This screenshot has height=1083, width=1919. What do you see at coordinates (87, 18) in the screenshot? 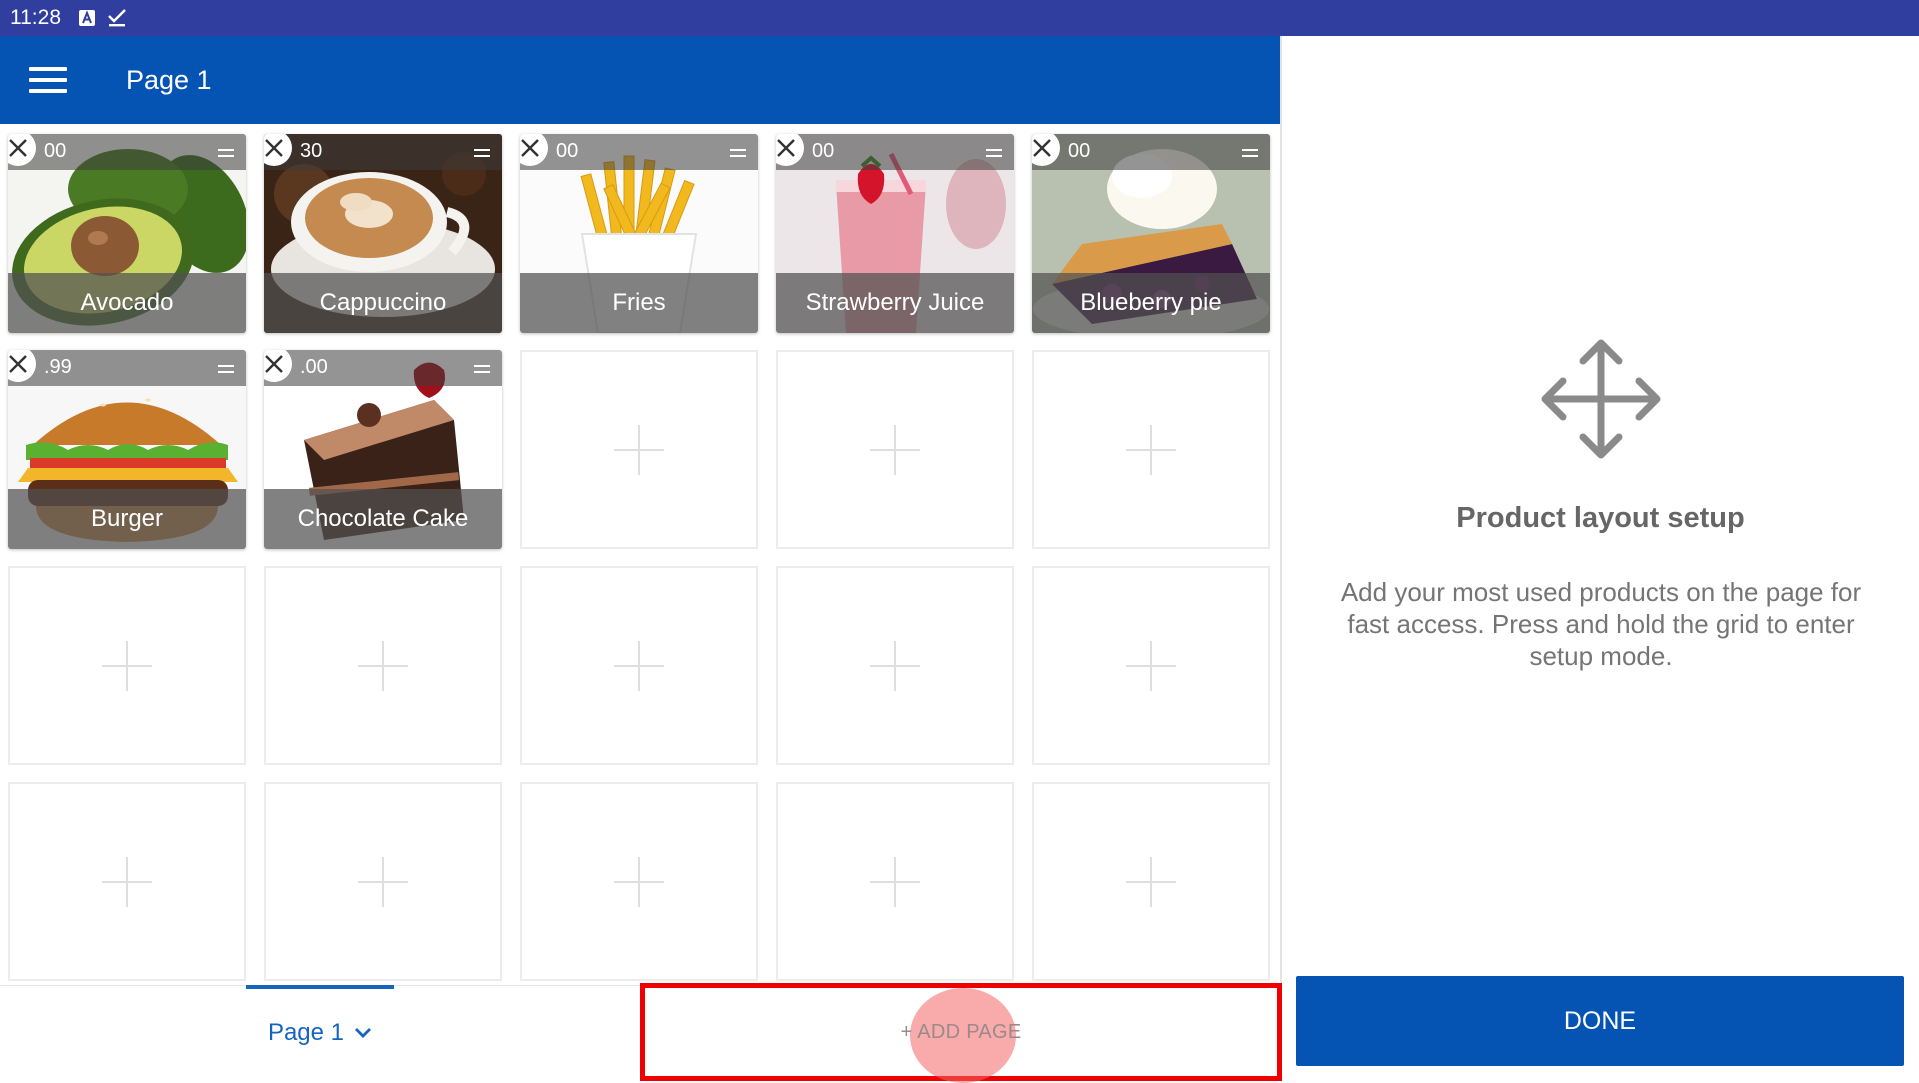
I see `keyboard-a-icon` at bounding box center [87, 18].